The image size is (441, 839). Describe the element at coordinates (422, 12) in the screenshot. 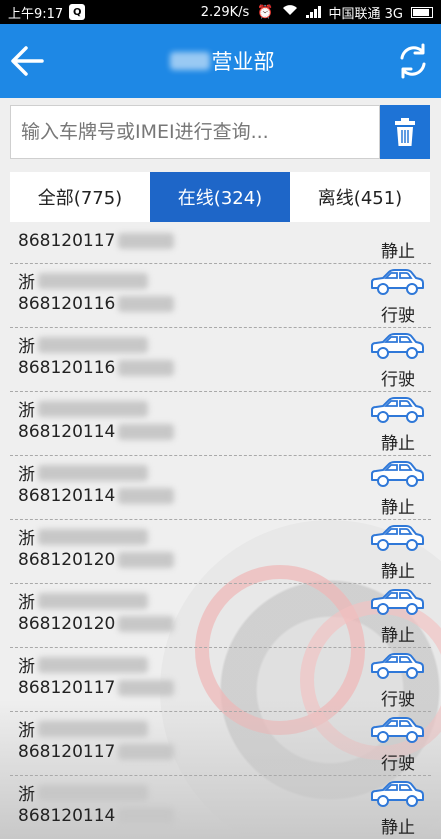

I see `battery-icon` at that location.